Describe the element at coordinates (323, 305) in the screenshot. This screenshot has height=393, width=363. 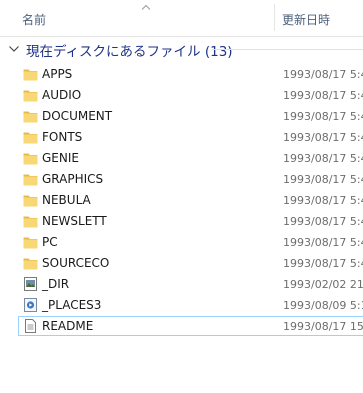
I see `file-date-modified: 1993/08/09 5:13` at that location.